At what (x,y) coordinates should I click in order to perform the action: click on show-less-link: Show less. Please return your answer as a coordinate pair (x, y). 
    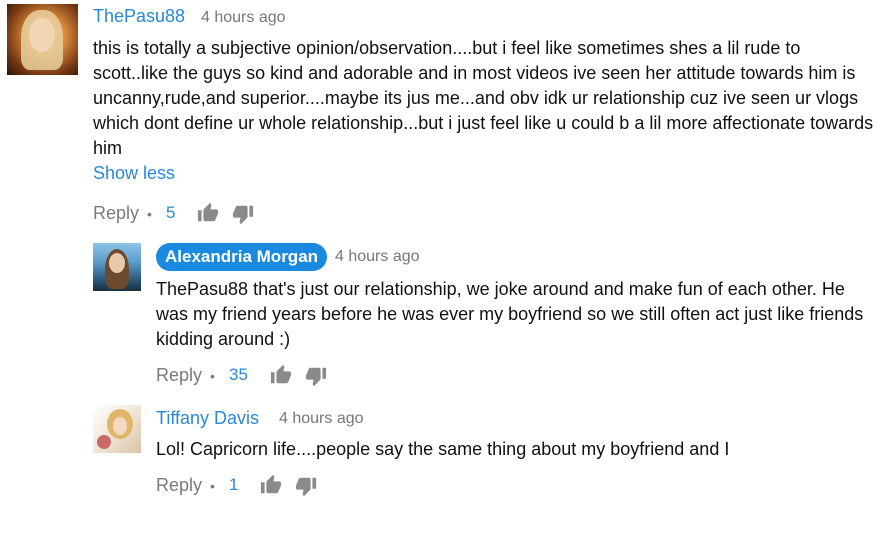
    Looking at the image, I should click on (134, 173).